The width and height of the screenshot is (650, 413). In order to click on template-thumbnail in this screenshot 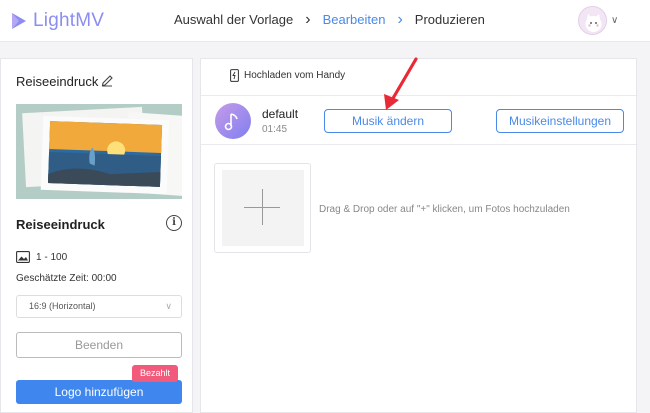, I will do `click(99, 151)`.